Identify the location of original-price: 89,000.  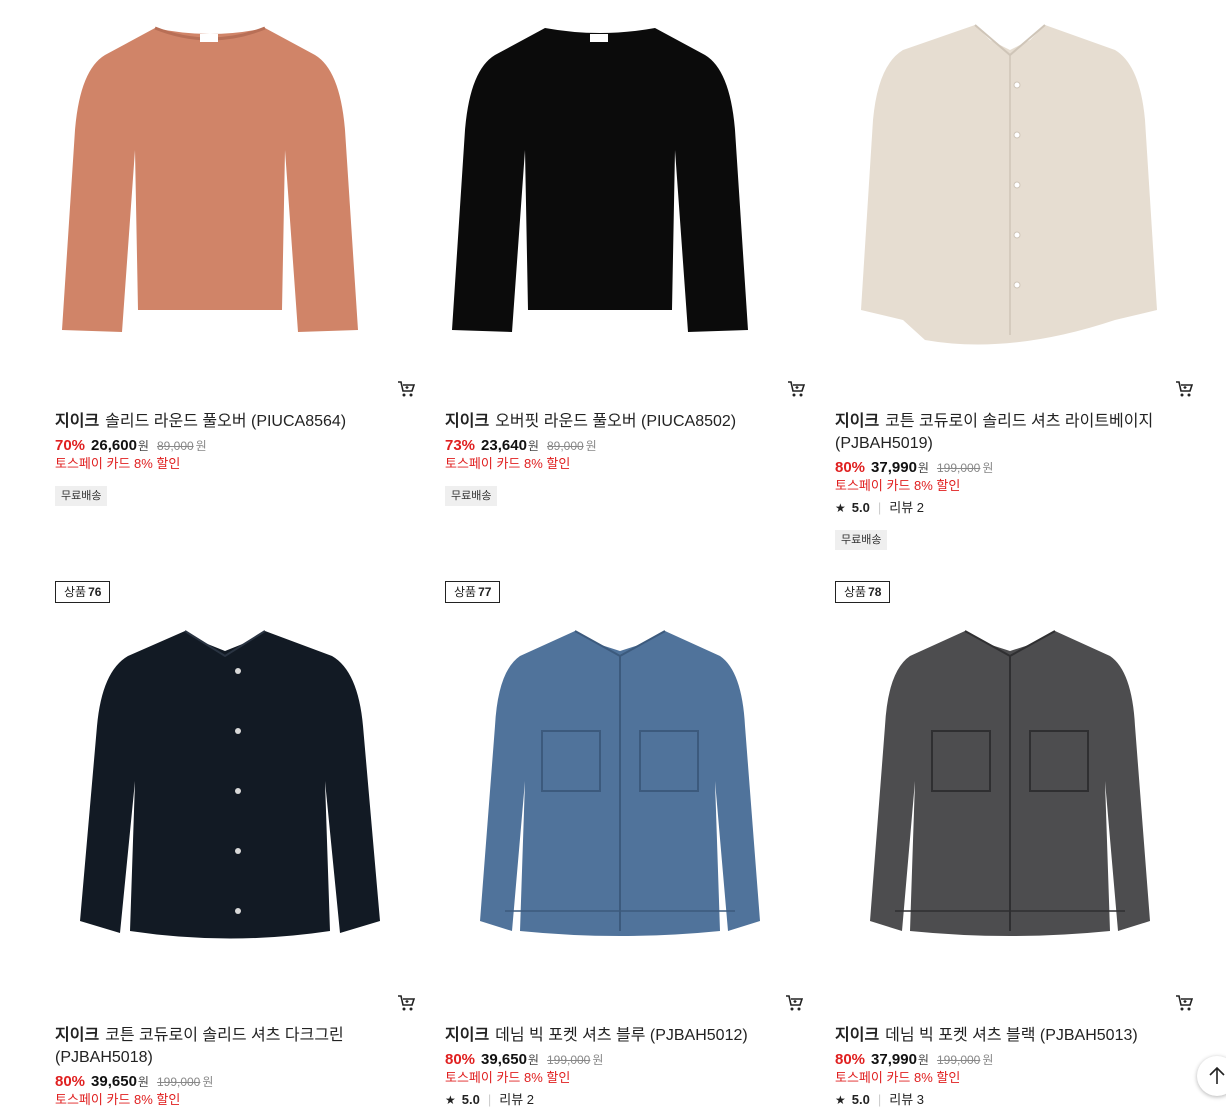
(175, 446).